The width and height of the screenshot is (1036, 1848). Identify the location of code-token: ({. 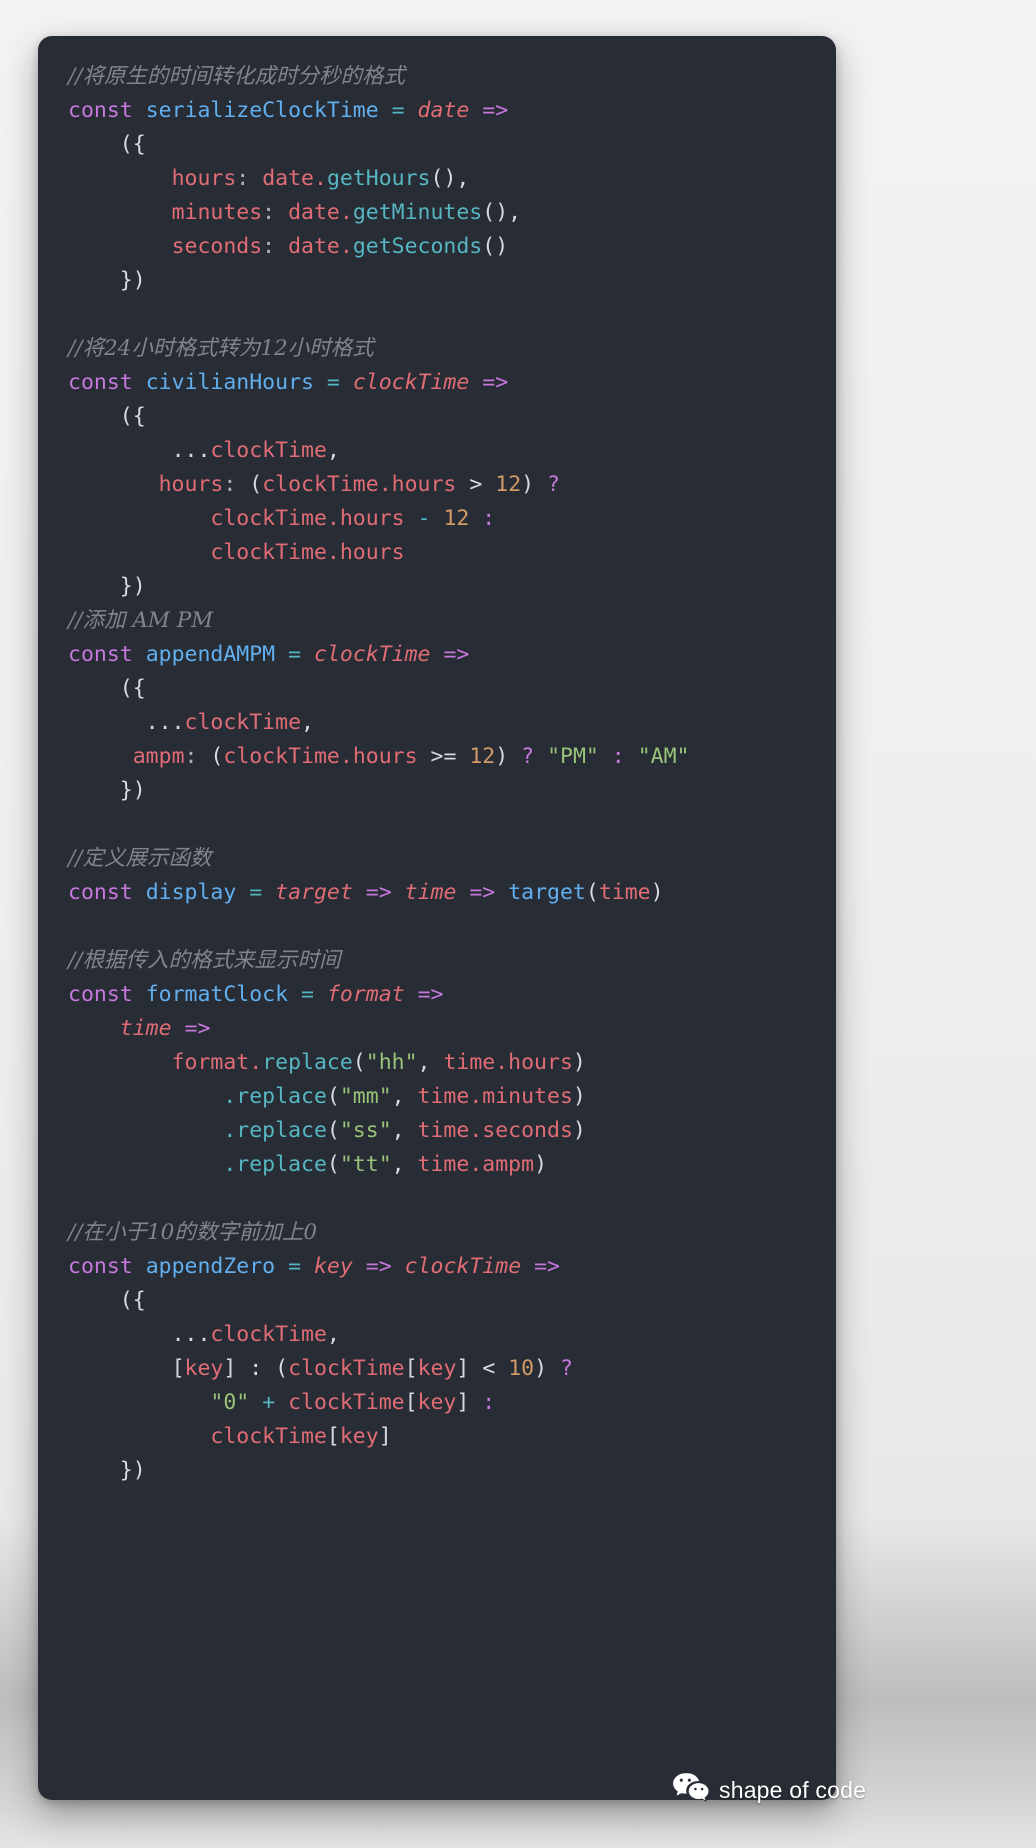
(132, 144).